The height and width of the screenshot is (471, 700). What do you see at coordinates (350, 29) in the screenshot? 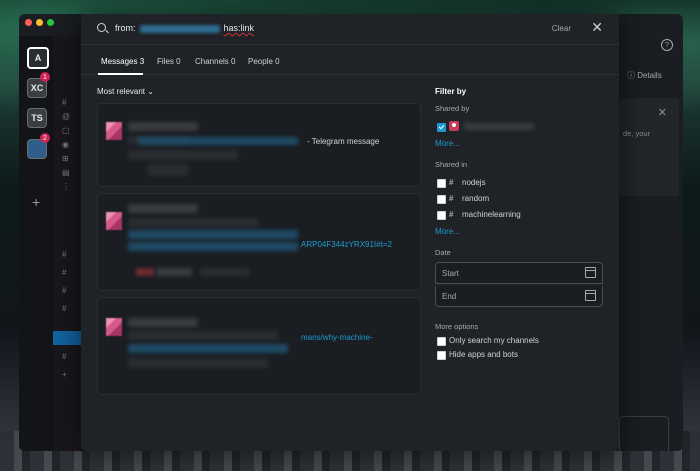
I see `search-bar: from: has:link Clear ✕` at bounding box center [350, 29].